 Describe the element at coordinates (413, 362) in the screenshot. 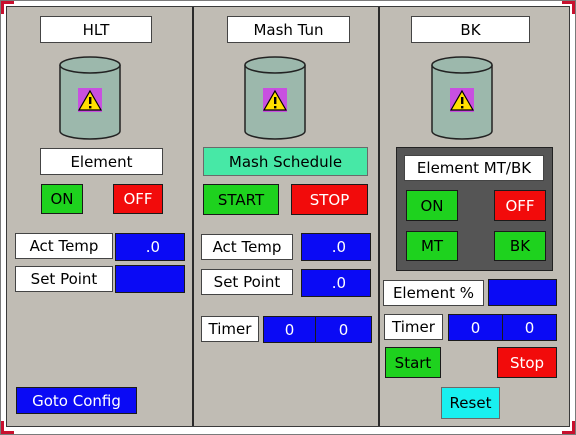

I see `bk-start-button: Start` at that location.